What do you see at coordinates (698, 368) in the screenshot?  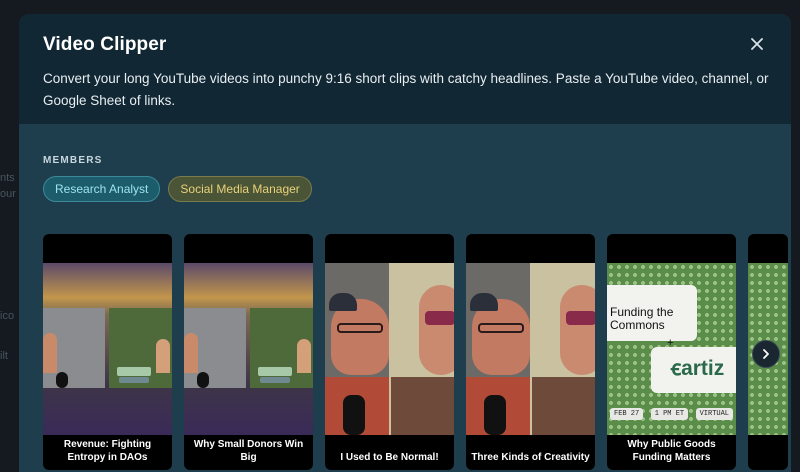 I see `thumb-logo: ꞓartiz` at bounding box center [698, 368].